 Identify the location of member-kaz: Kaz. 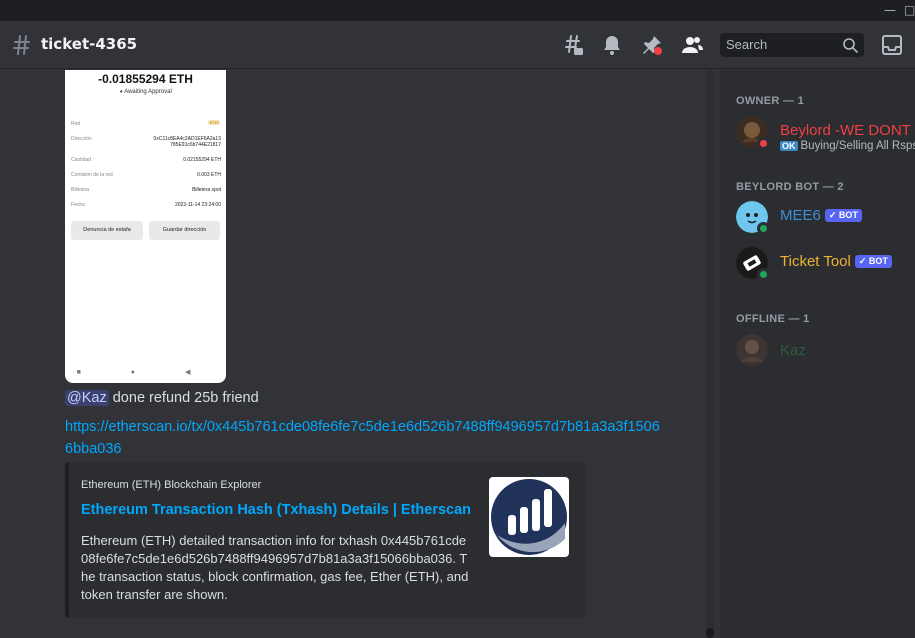
(825, 352).